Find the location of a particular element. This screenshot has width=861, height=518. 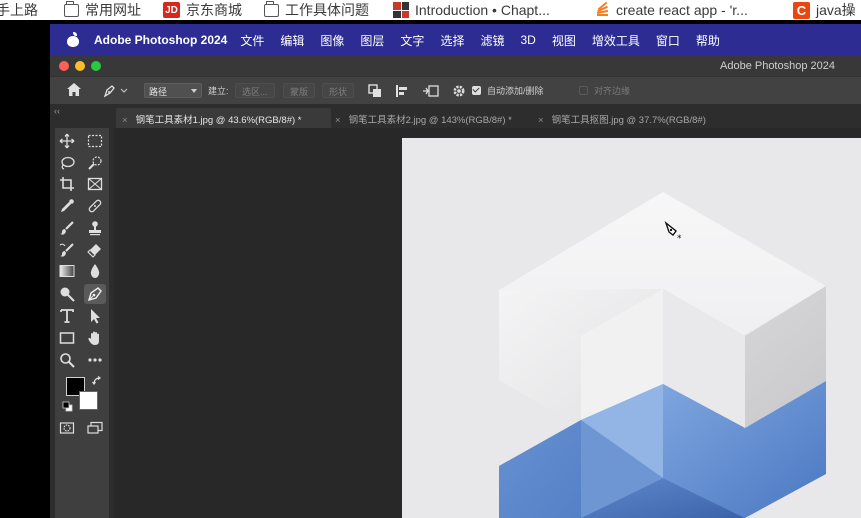

options-bar: 路径 建立: 选区... 蒙版 形状 自动添加/删除 对齐边缘 is located at coordinates (455, 90).